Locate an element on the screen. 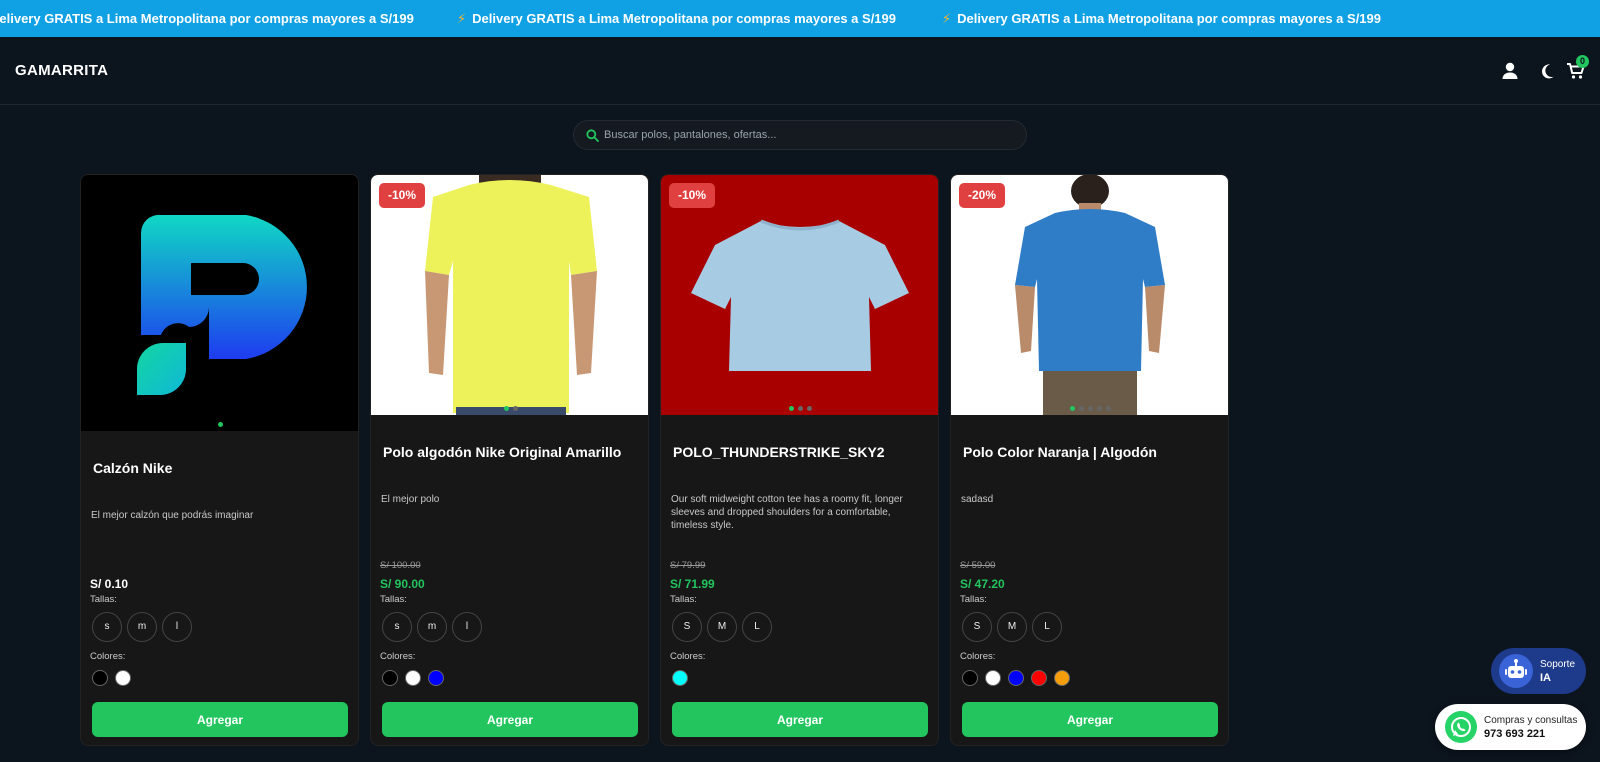  navbar: GAMARRITA 0 is located at coordinates (800, 71).